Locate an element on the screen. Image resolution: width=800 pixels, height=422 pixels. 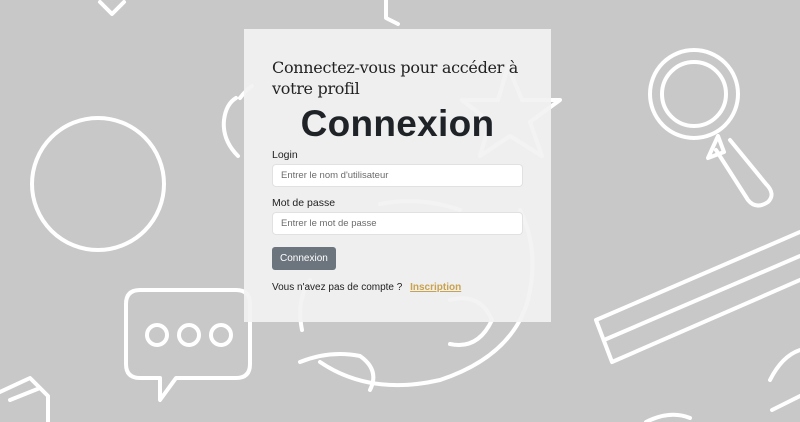
signup-prompt: Vous n'avez pas de compte ? is located at coordinates (337, 287).